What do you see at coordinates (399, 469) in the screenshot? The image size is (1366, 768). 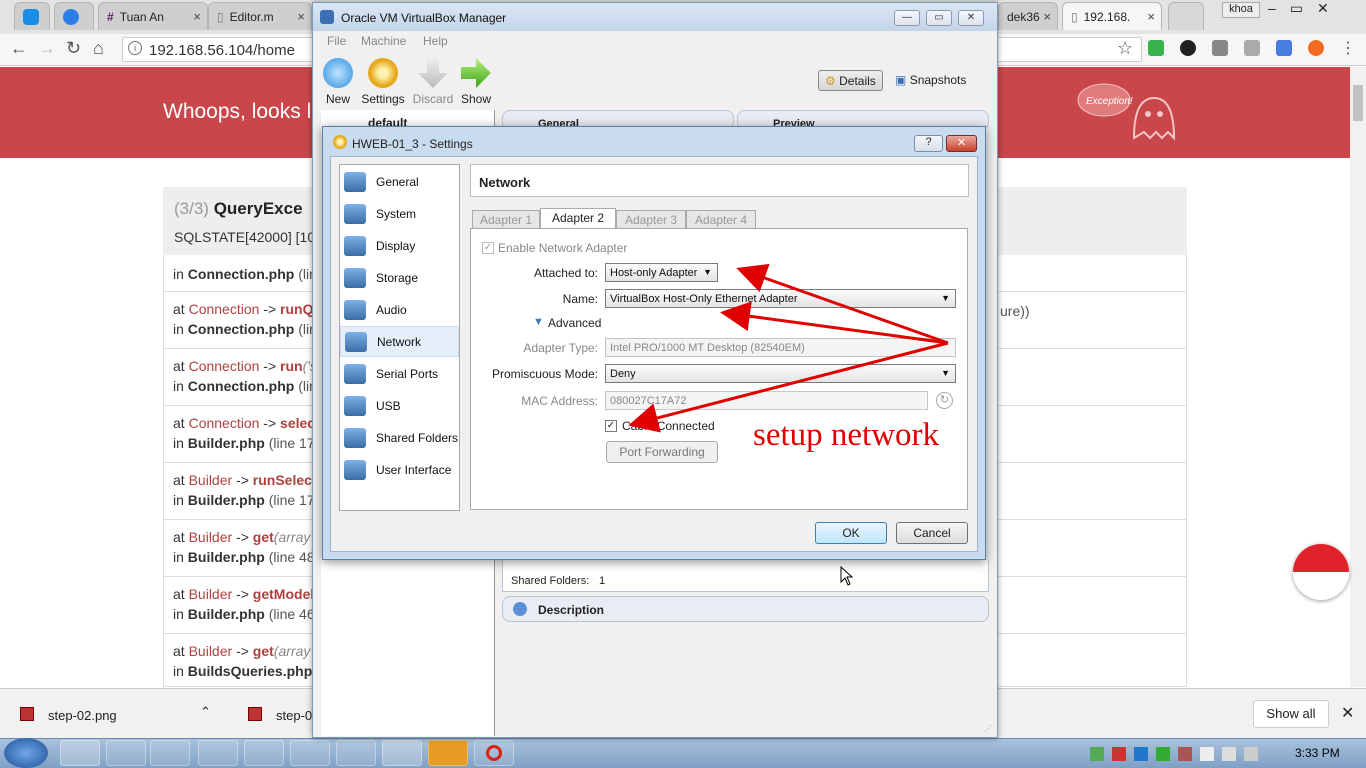 I see `category-user-interface: User Interface` at bounding box center [399, 469].